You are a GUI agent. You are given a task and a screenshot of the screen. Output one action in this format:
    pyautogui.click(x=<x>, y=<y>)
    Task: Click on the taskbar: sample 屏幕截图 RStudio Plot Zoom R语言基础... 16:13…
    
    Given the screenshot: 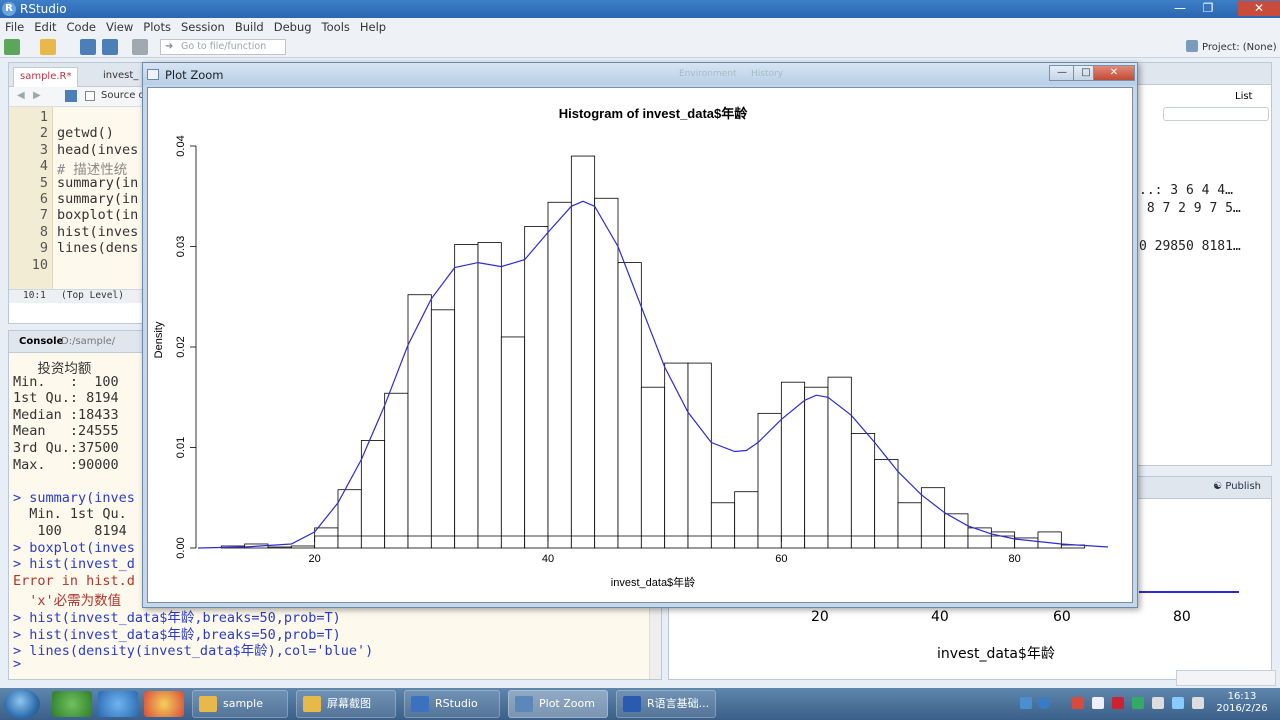 What is the action you would take?
    pyautogui.click(x=640, y=704)
    